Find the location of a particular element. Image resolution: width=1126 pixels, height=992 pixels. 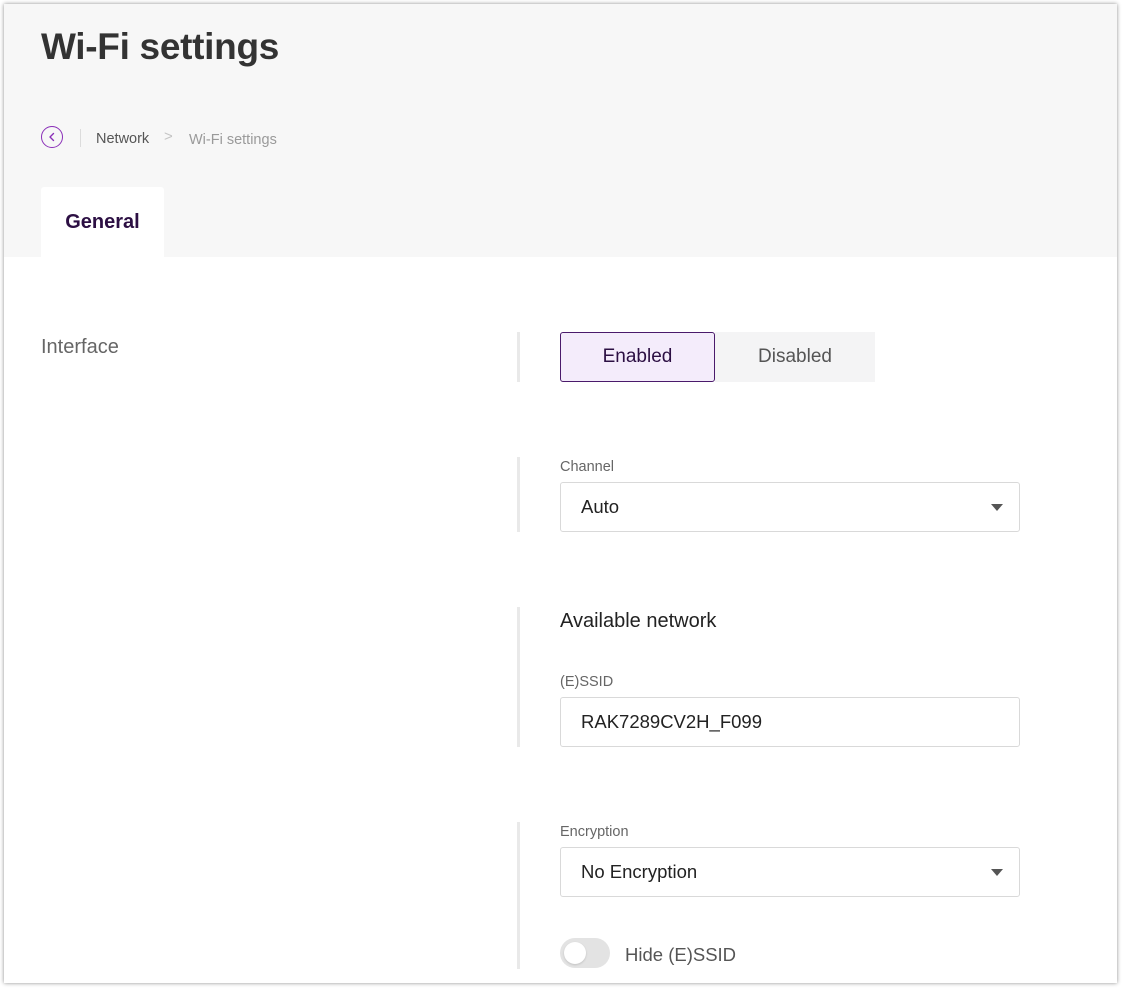

section-divider-encryption is located at coordinates (518, 895).